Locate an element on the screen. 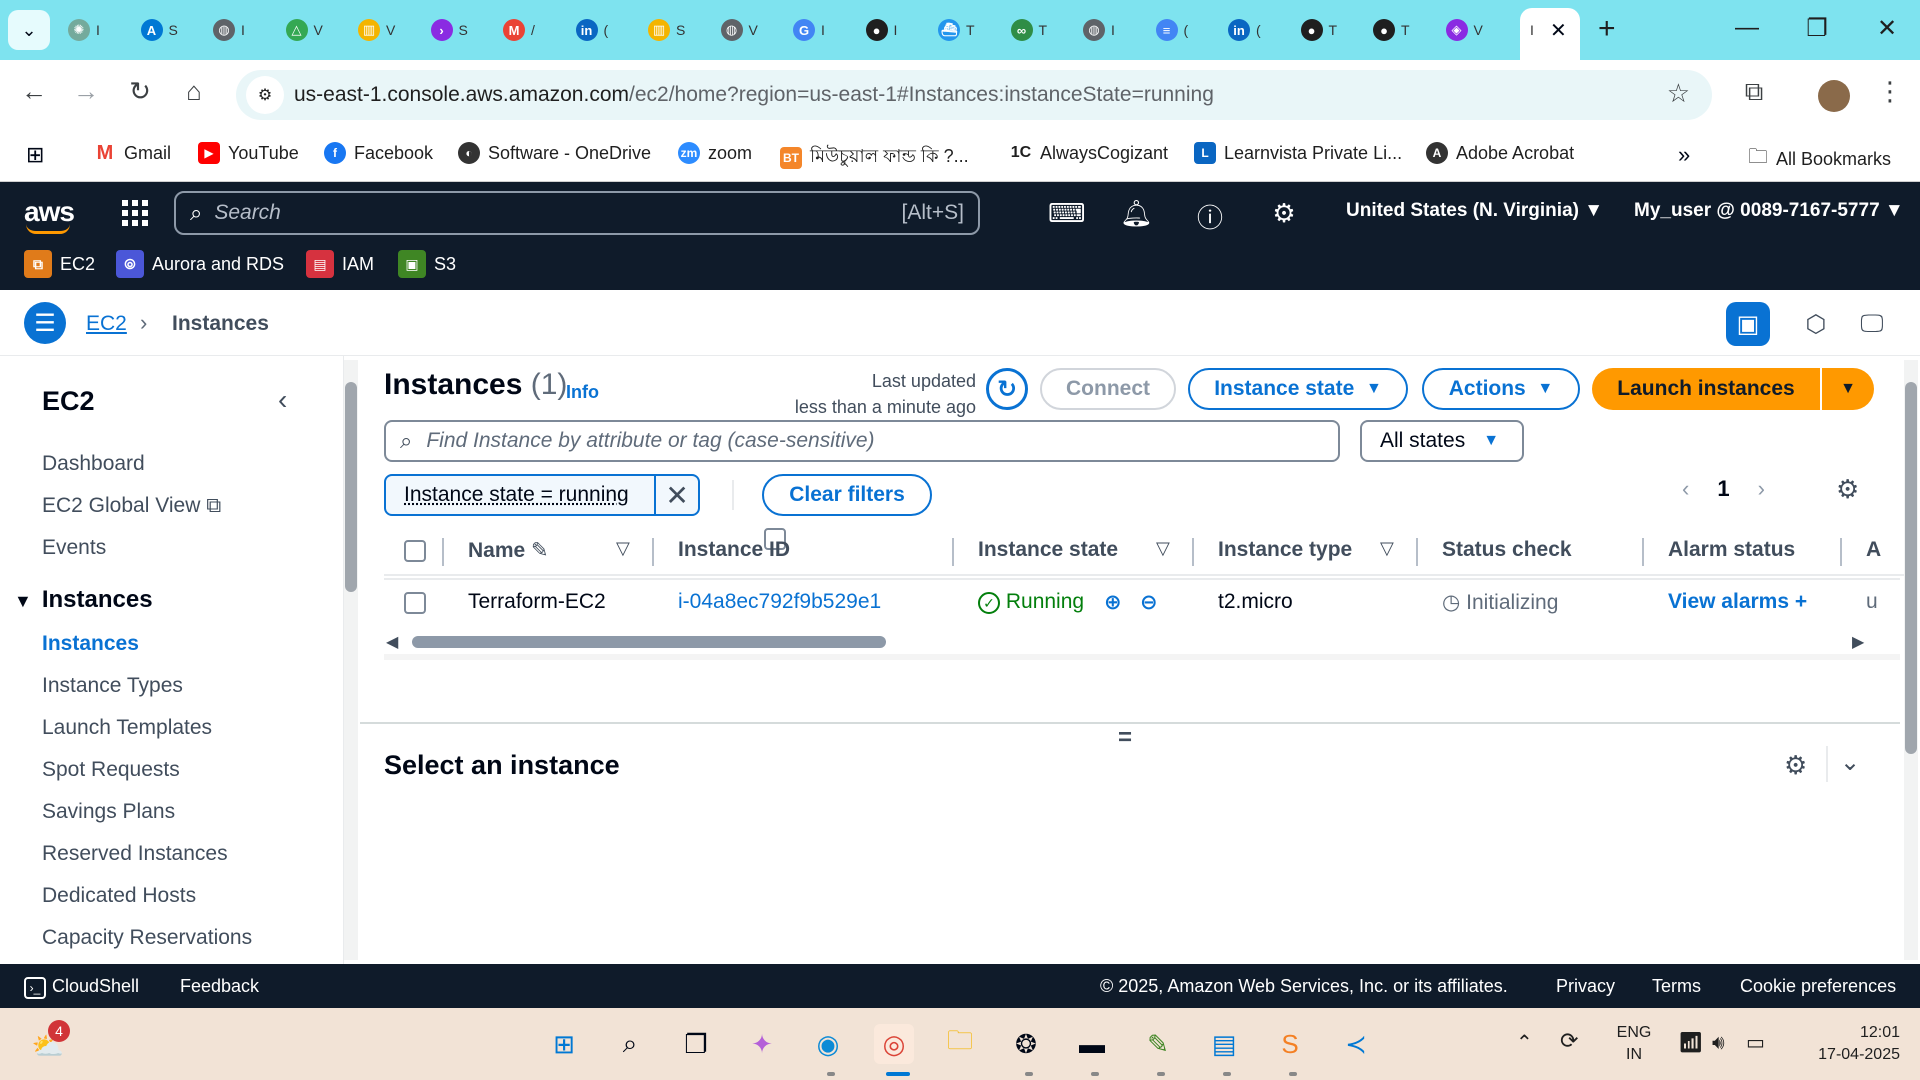  row-checkbox is located at coordinates (415, 603).